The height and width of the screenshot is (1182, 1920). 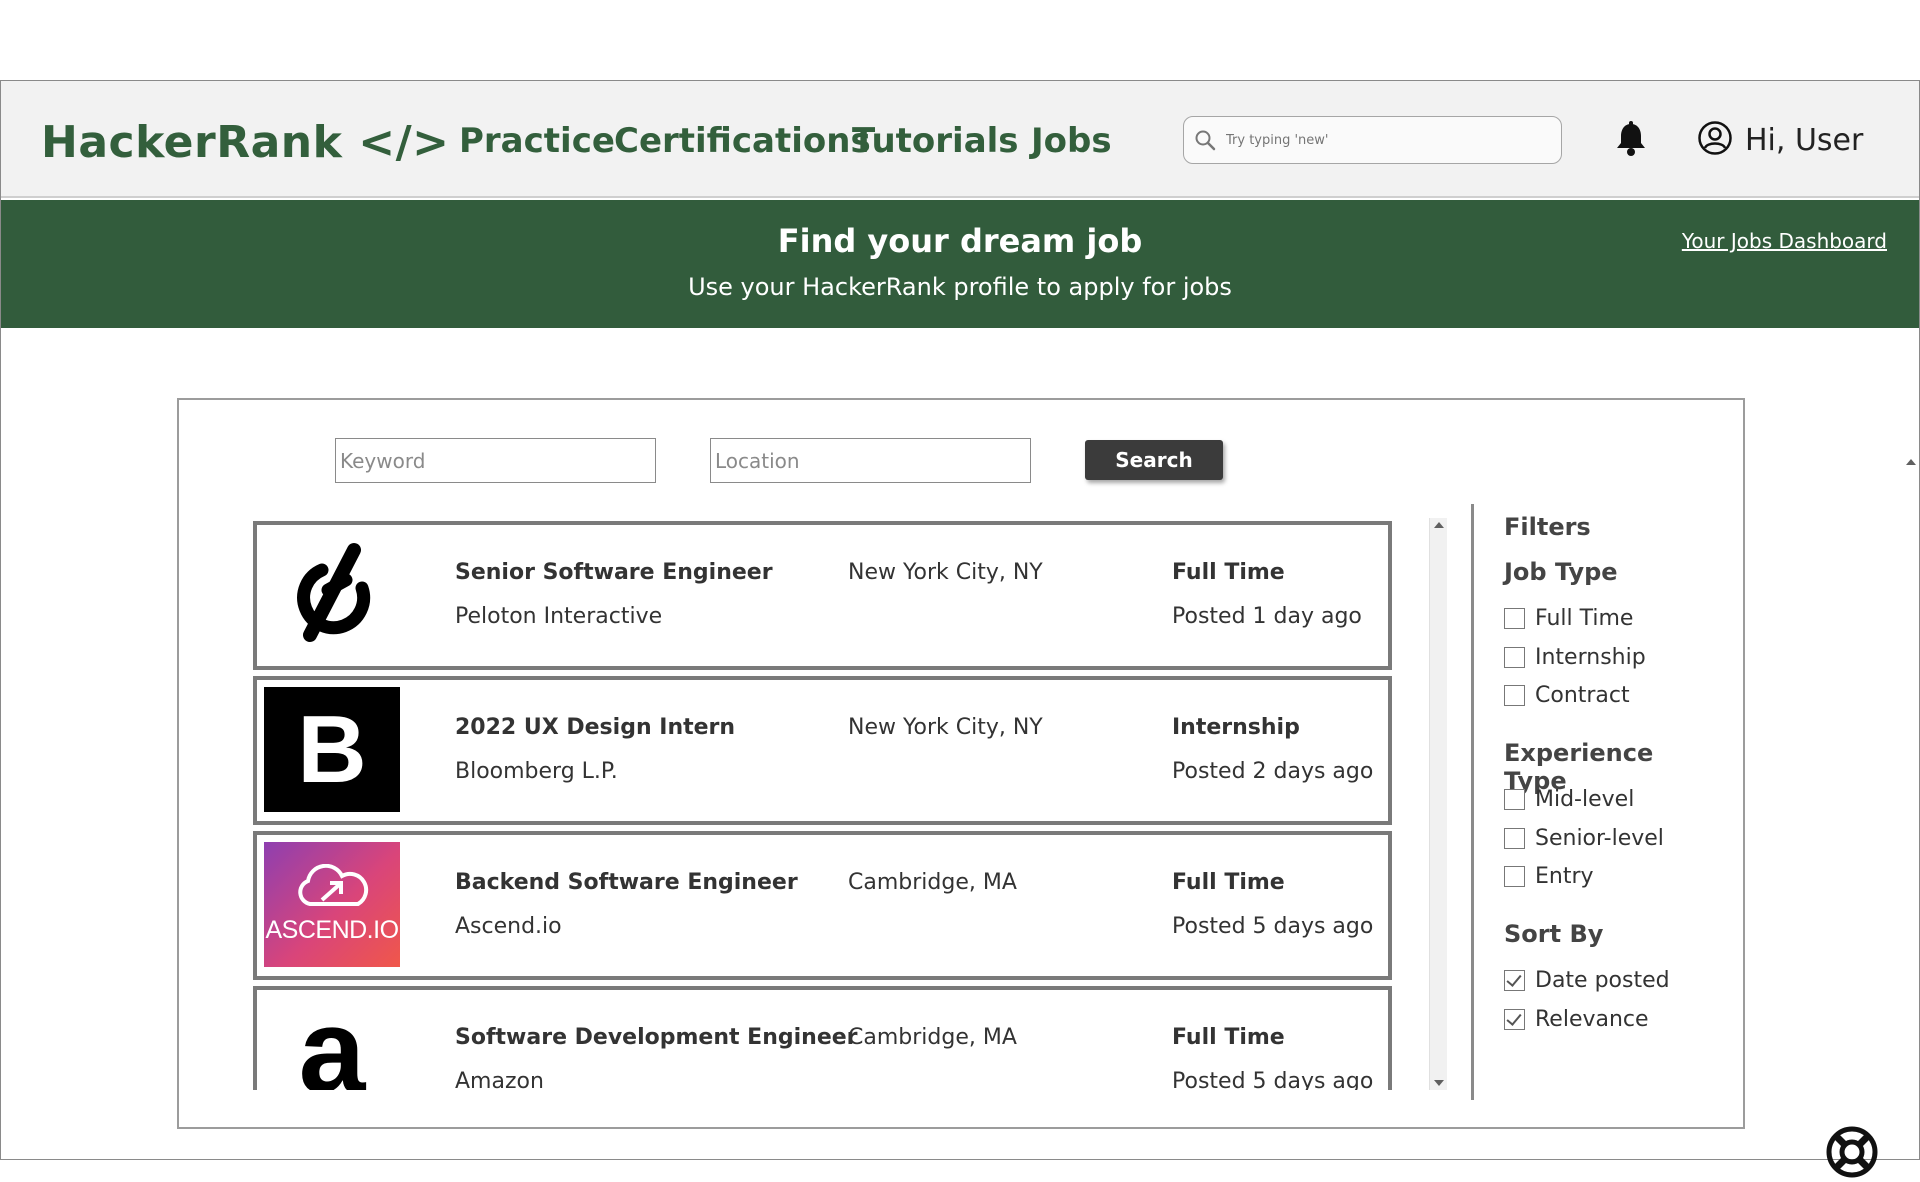 What do you see at coordinates (1547, 527) in the screenshot?
I see `filters-heading: Filters` at bounding box center [1547, 527].